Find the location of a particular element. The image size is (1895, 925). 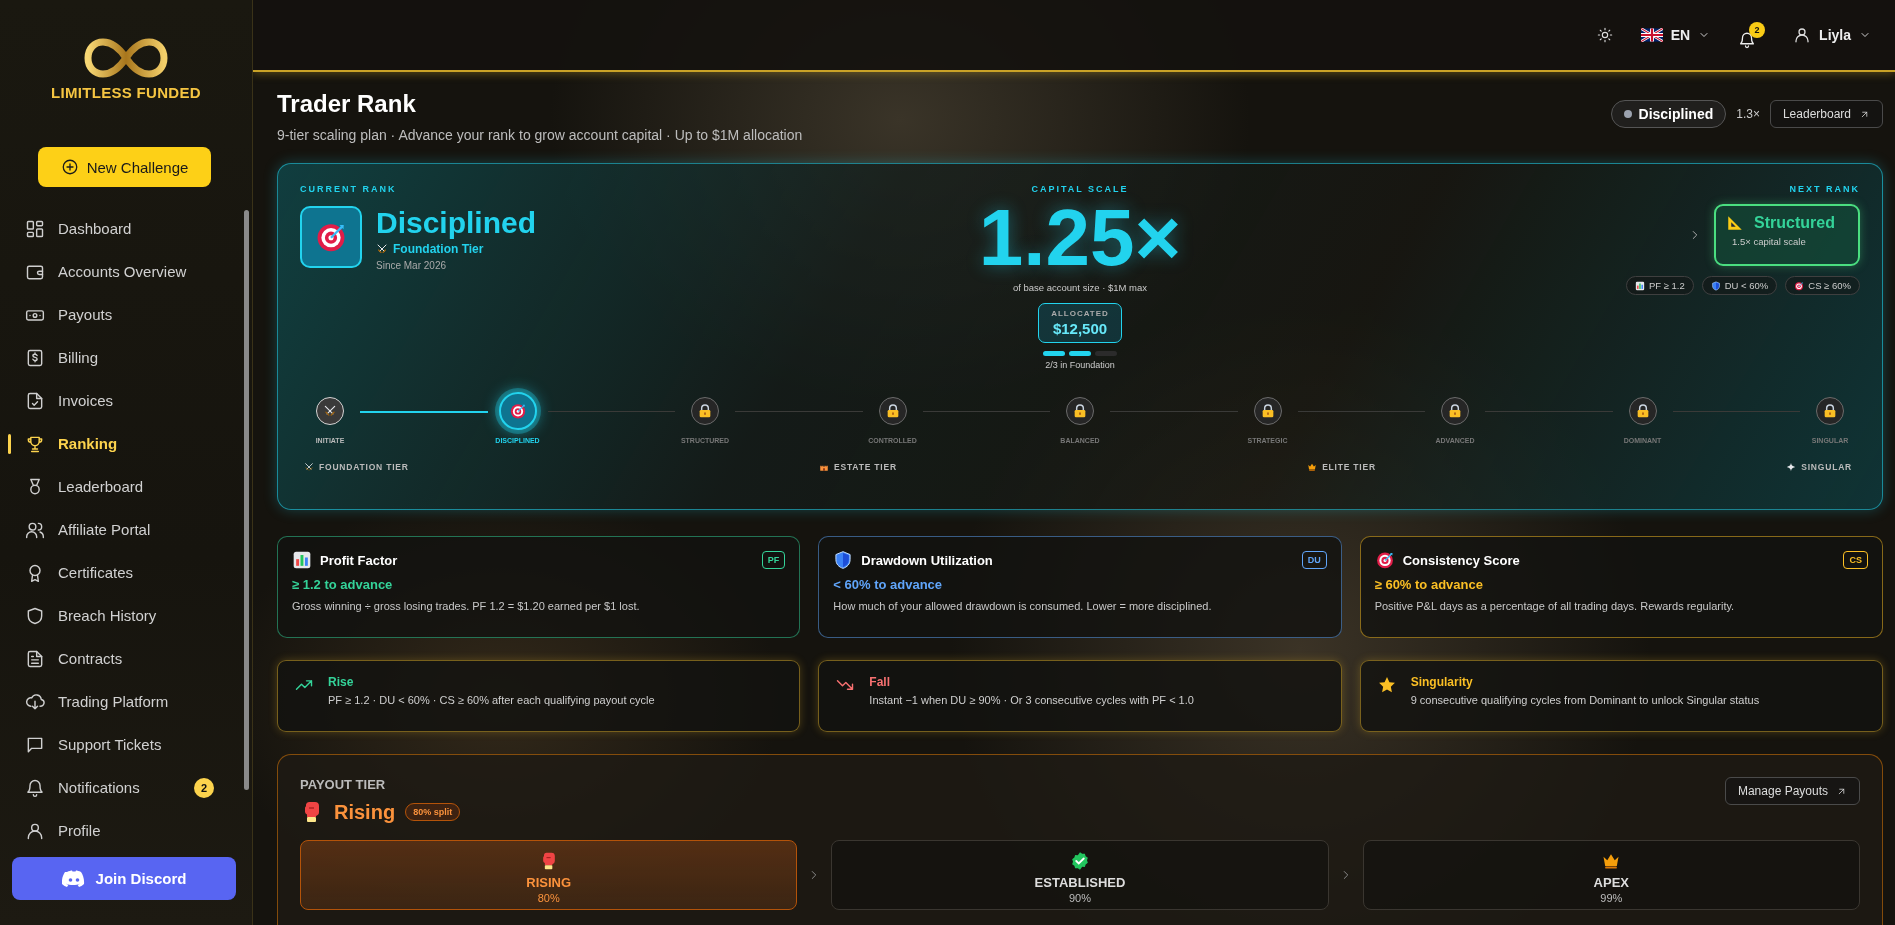

split-badge: 80% split is located at coordinates (433, 812).